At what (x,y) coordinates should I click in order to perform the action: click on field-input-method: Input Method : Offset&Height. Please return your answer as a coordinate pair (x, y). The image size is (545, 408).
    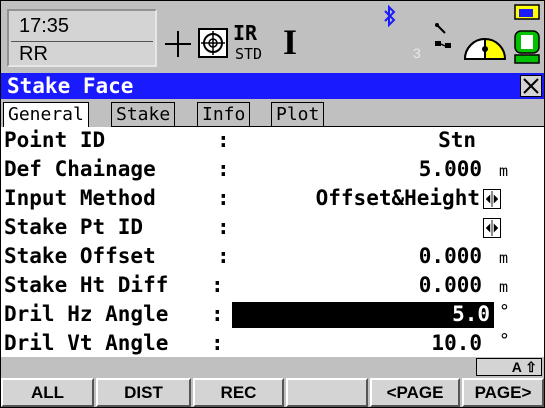
    Looking at the image, I should click on (272, 199).